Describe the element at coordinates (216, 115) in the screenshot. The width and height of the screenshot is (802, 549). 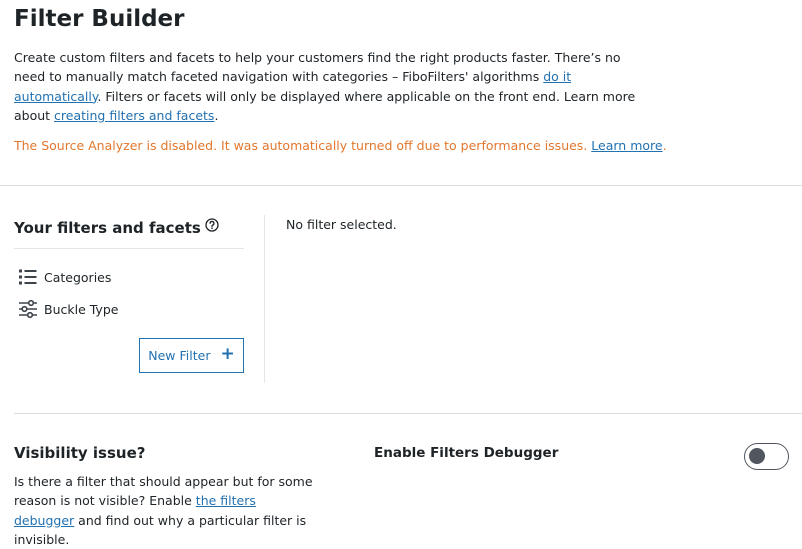
I see `intro-text-part-3: .` at that location.